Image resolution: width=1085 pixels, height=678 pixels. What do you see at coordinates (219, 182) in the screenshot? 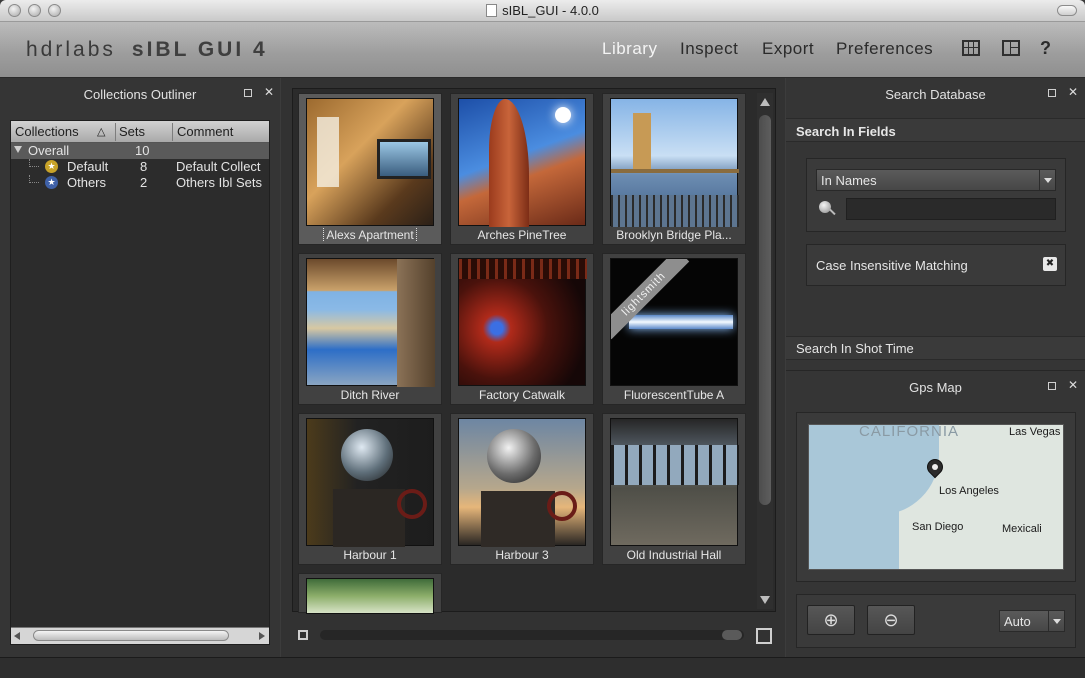
I see `row-comment: Others Ibl Sets` at bounding box center [219, 182].